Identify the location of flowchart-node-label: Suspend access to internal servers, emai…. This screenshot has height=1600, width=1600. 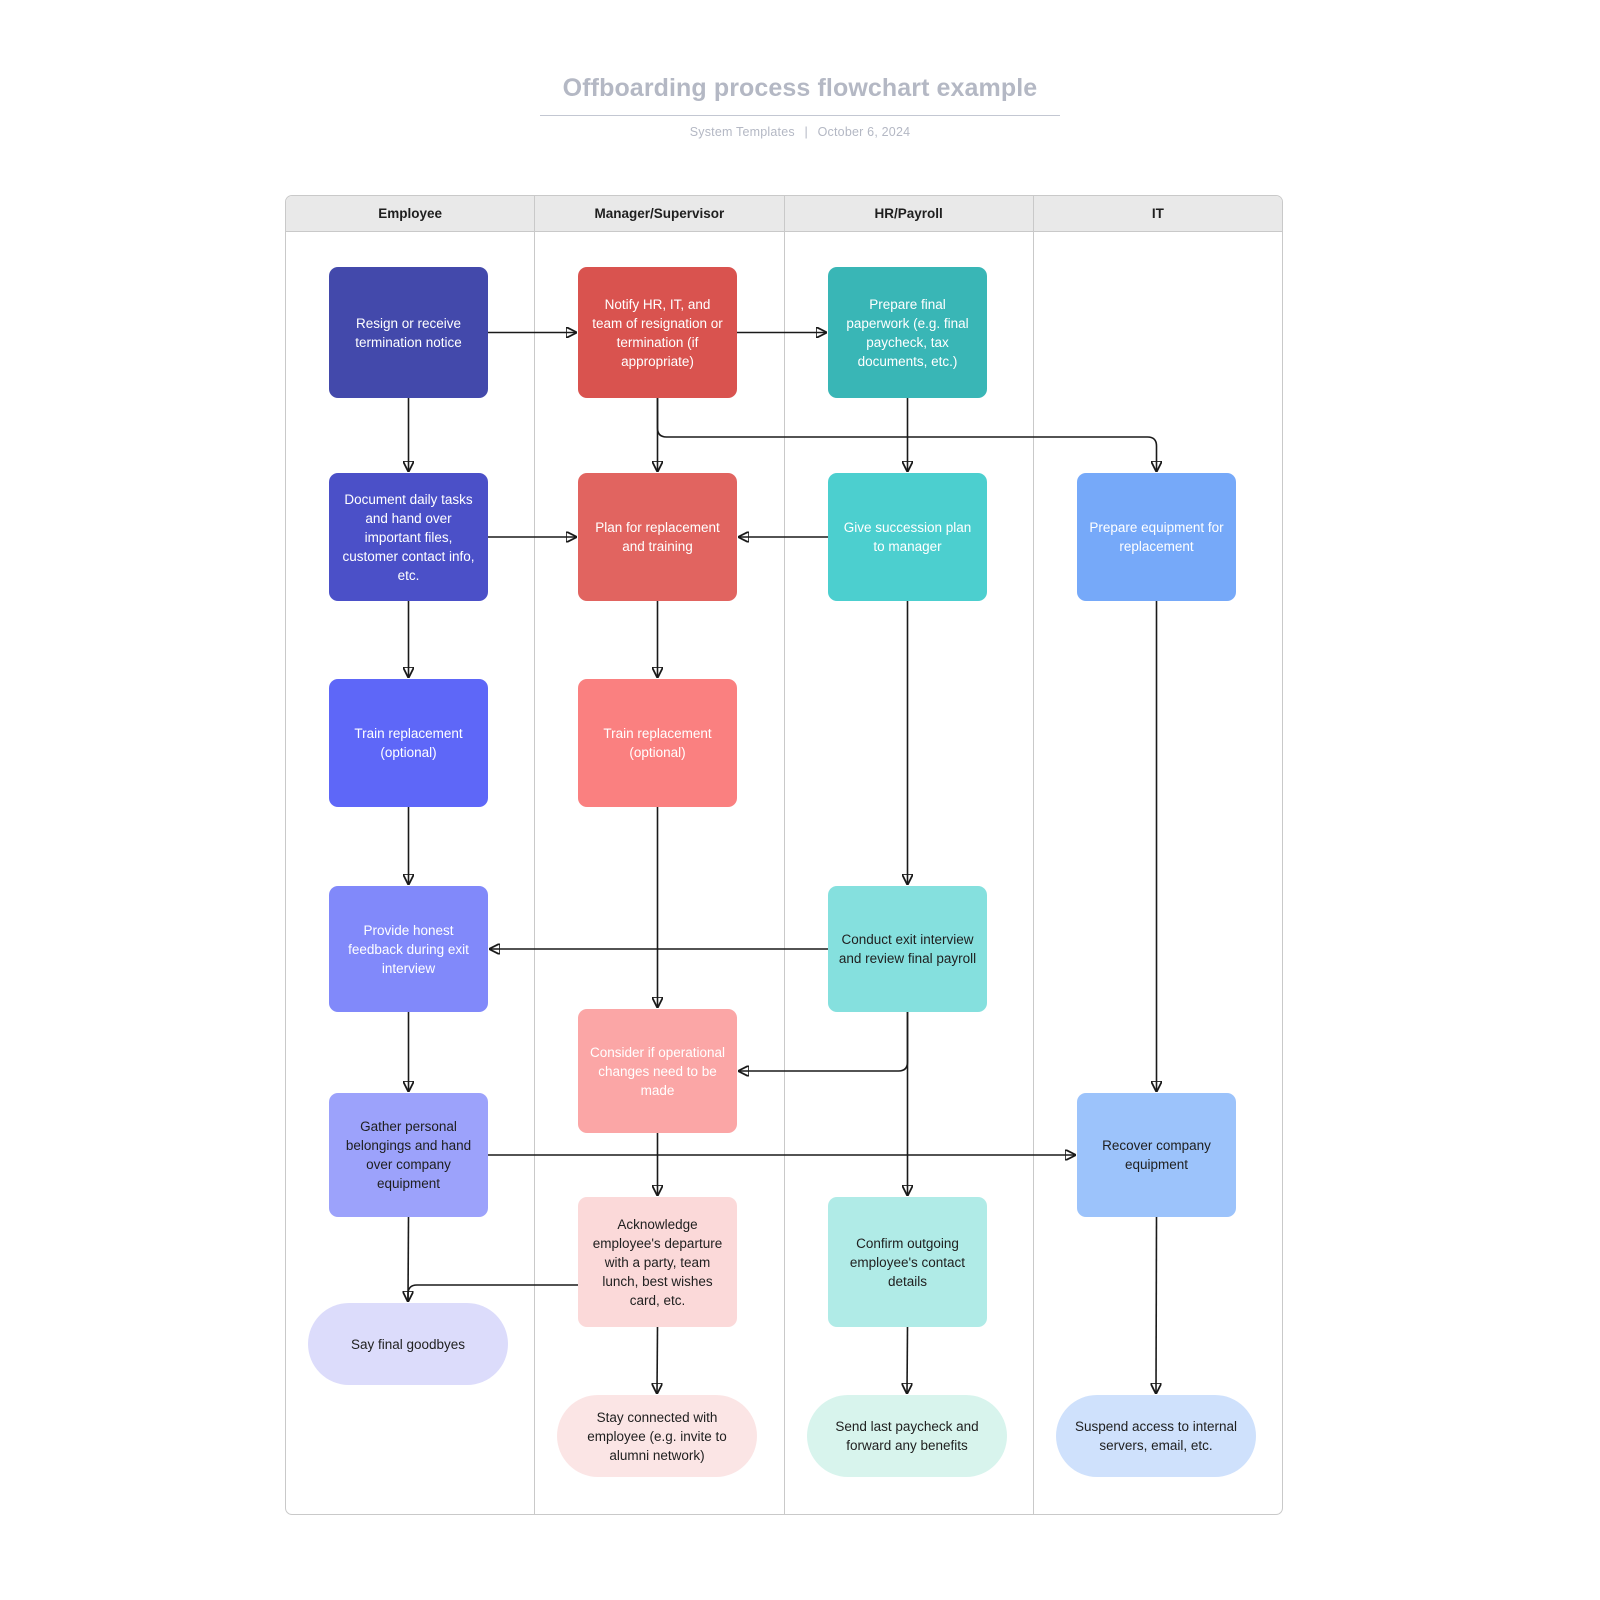
(1156, 1436).